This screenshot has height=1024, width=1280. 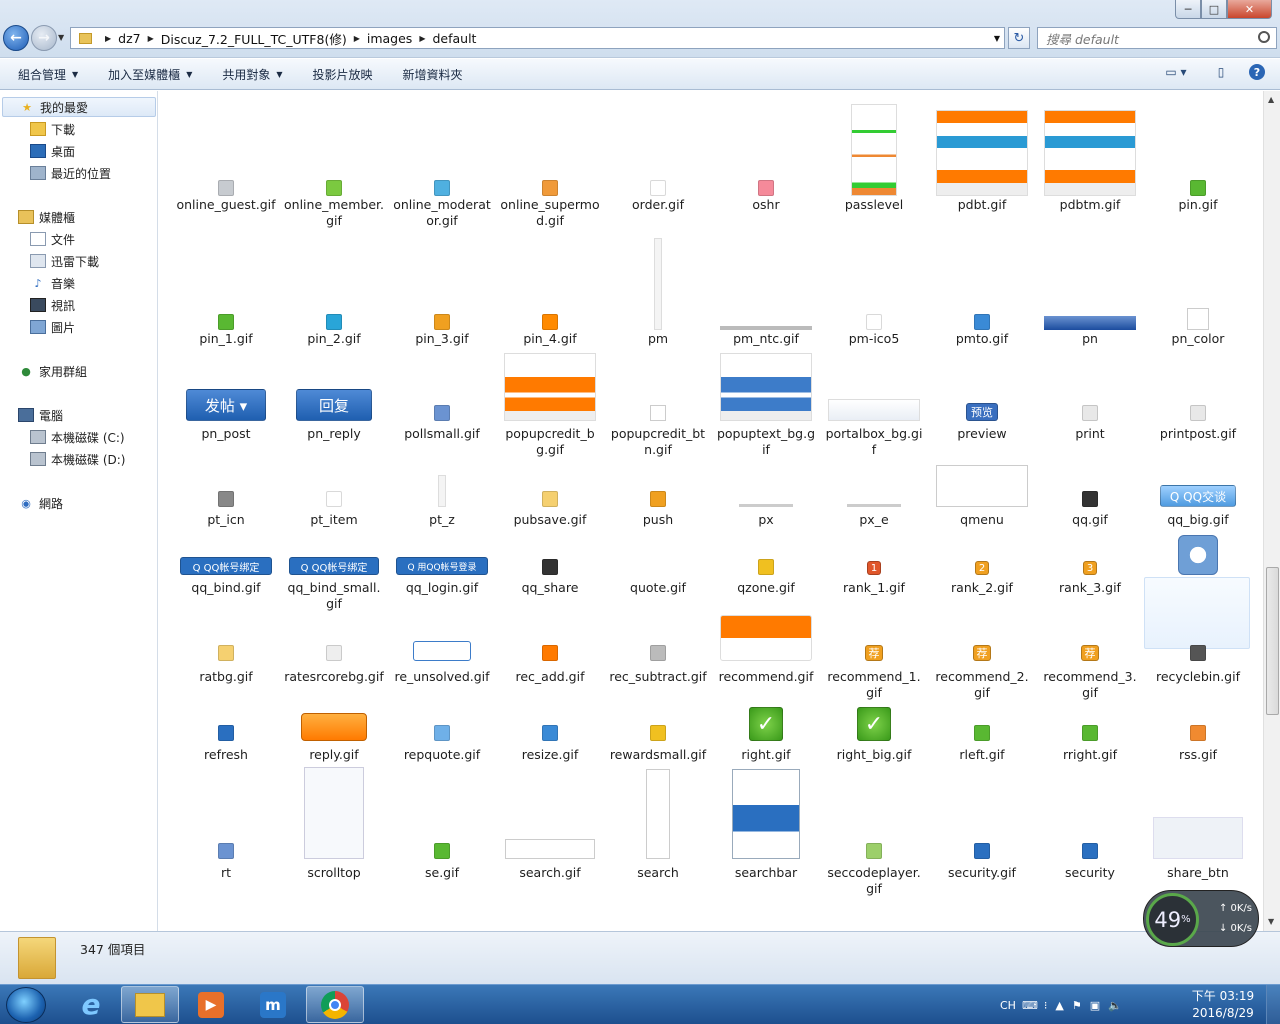 I want to click on file-item-searchbar: searchbar, so click(x=766, y=511).